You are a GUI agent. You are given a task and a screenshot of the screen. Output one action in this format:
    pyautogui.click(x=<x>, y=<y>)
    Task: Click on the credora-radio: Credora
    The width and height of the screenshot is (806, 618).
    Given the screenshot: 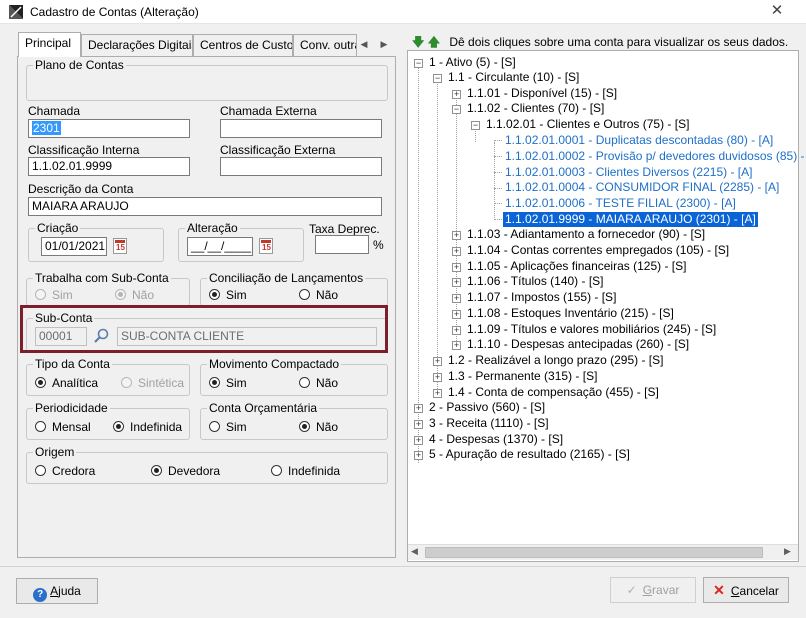 What is the action you would take?
    pyautogui.click(x=65, y=471)
    